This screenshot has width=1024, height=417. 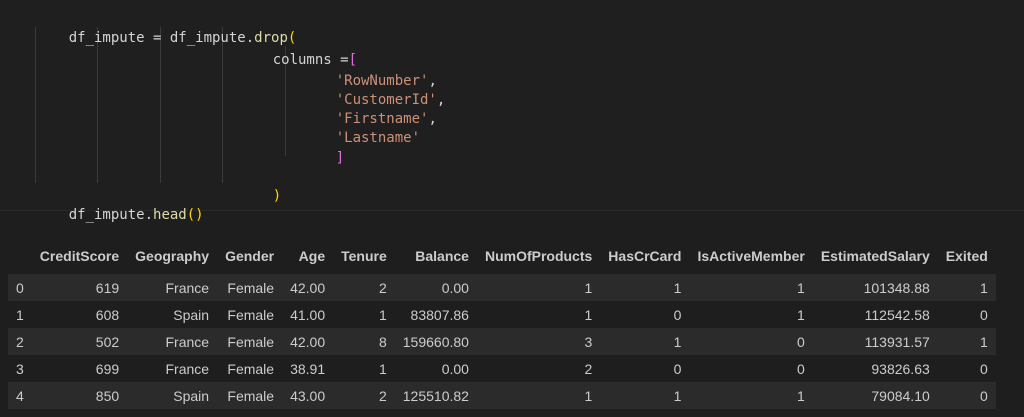 I want to click on code-line-close-paren: ), so click(x=260, y=196).